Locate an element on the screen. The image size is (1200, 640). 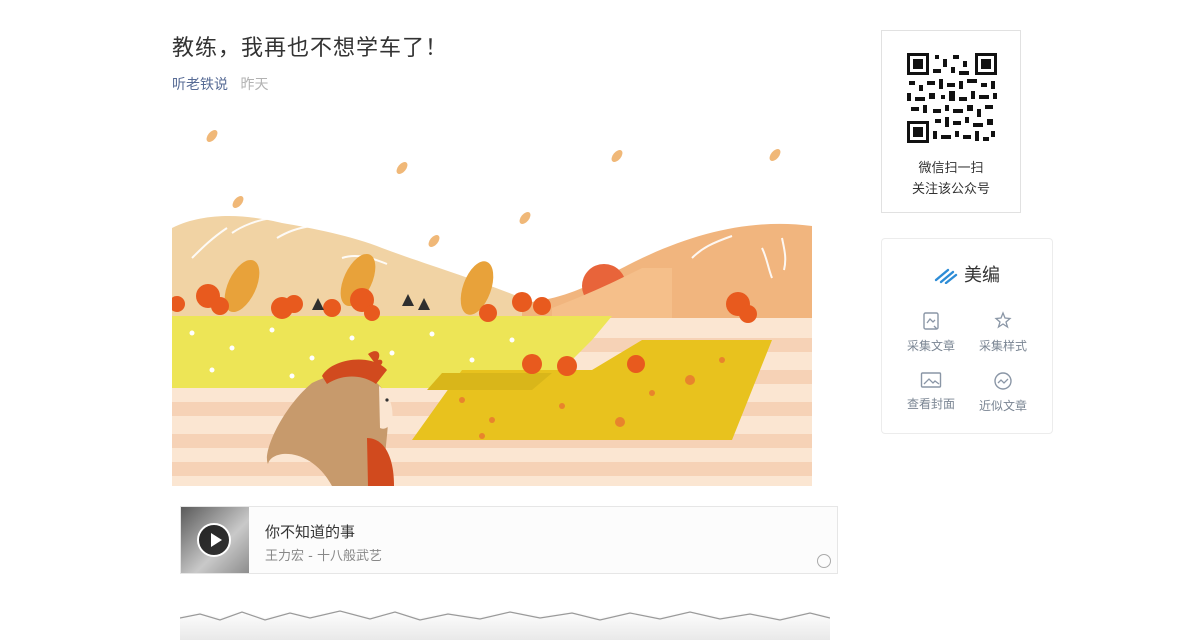
article-title: 教练，我再也不想学车了！ is located at coordinates (310, 48).